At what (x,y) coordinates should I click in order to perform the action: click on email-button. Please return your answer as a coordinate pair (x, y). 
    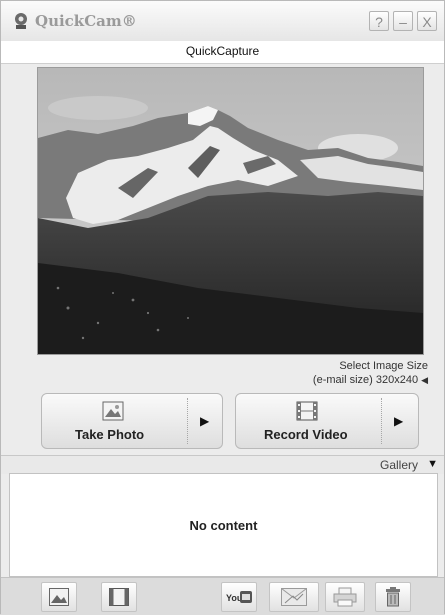
    Looking at the image, I should click on (294, 597).